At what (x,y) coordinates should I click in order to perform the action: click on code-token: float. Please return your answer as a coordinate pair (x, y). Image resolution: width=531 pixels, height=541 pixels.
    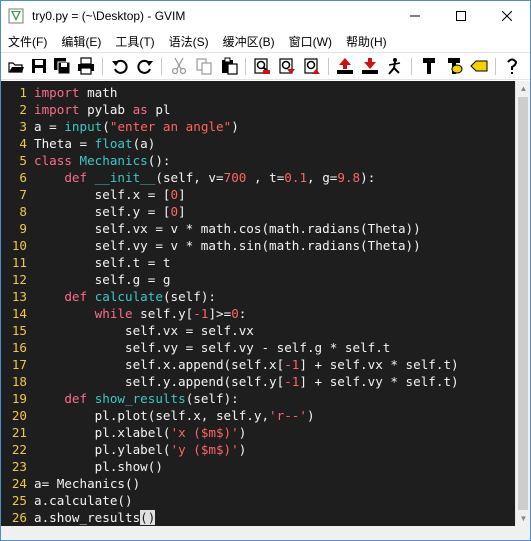
    Looking at the image, I should click on (113, 143).